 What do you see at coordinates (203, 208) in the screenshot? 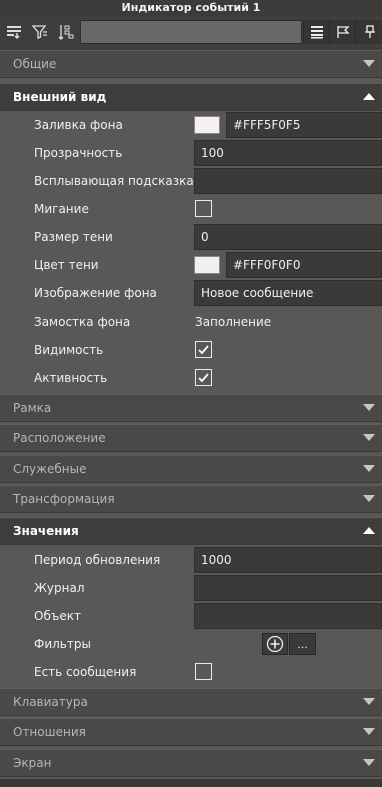
I see `blink-checkbox` at bounding box center [203, 208].